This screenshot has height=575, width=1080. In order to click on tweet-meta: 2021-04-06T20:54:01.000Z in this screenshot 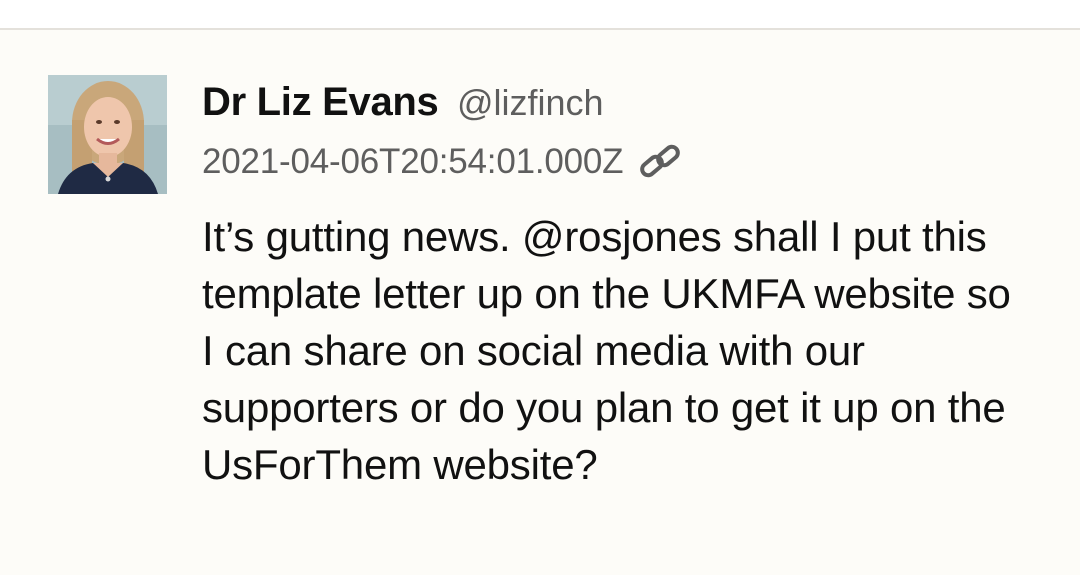, I will do `click(443, 162)`.